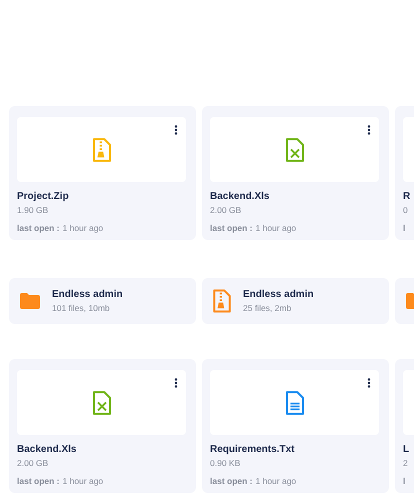 This screenshot has width=414, height=503. I want to click on folder-info: 101 files, 10mb, so click(81, 308).